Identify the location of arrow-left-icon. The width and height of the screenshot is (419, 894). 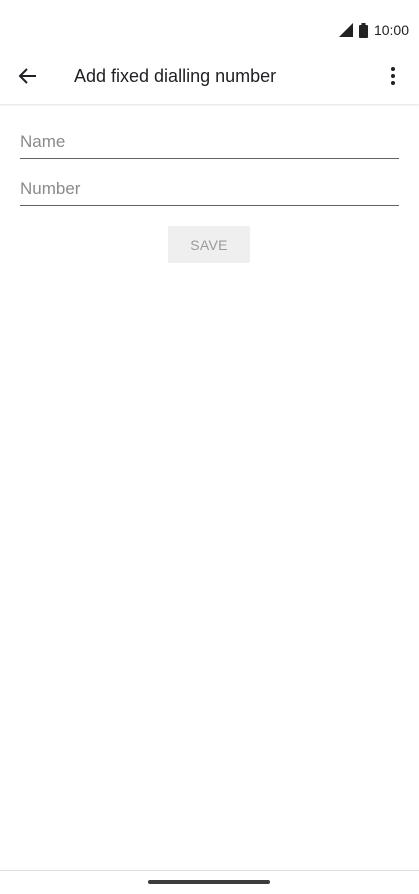
(28, 78).